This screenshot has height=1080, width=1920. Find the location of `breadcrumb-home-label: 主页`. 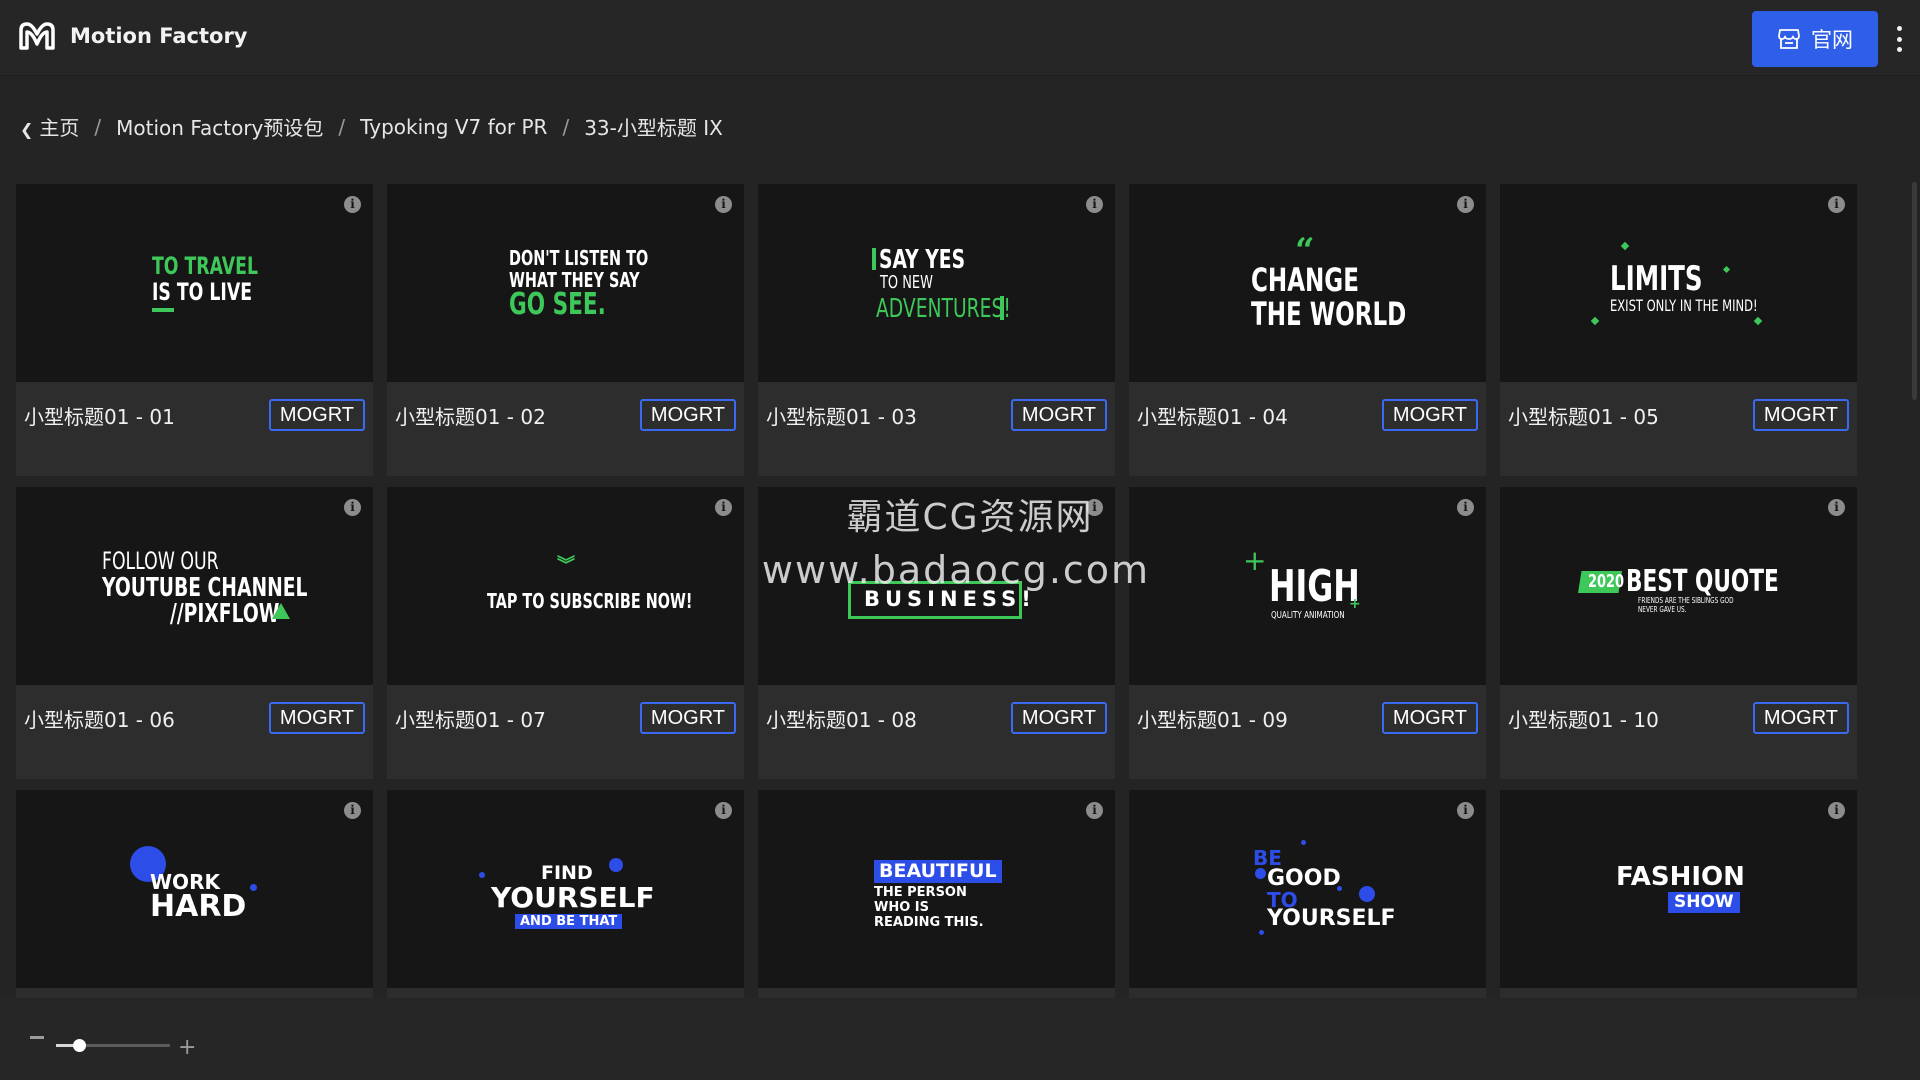

breadcrumb-home-label: 主页 is located at coordinates (59, 128).